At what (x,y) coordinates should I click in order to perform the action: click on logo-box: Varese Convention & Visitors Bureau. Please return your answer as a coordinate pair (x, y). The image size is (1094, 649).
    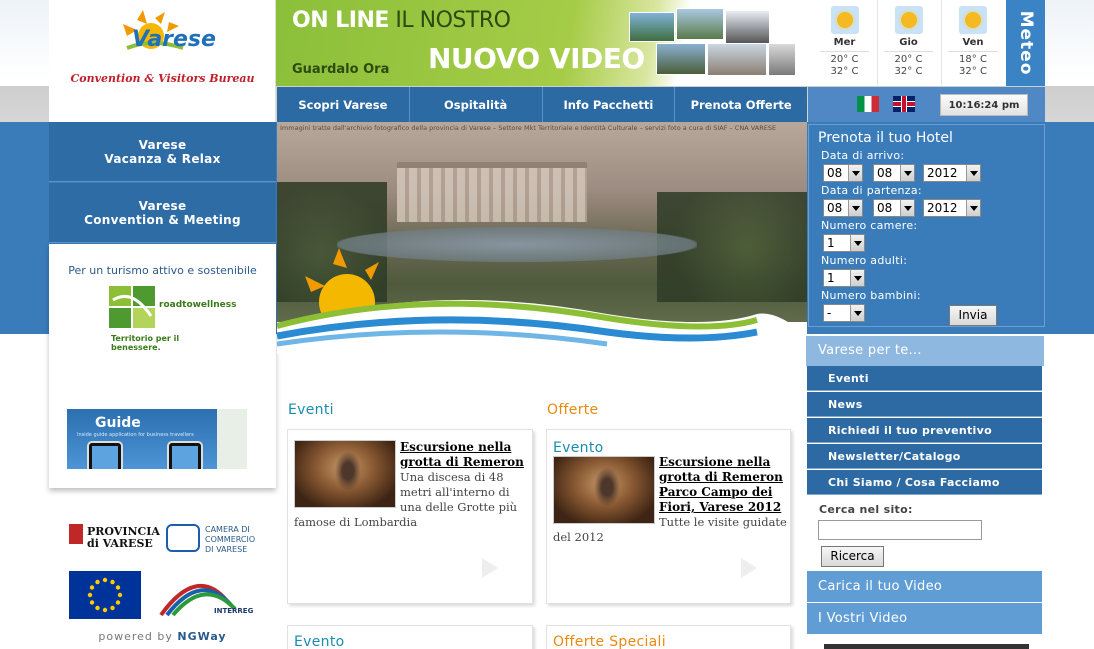
    Looking at the image, I should click on (162, 61).